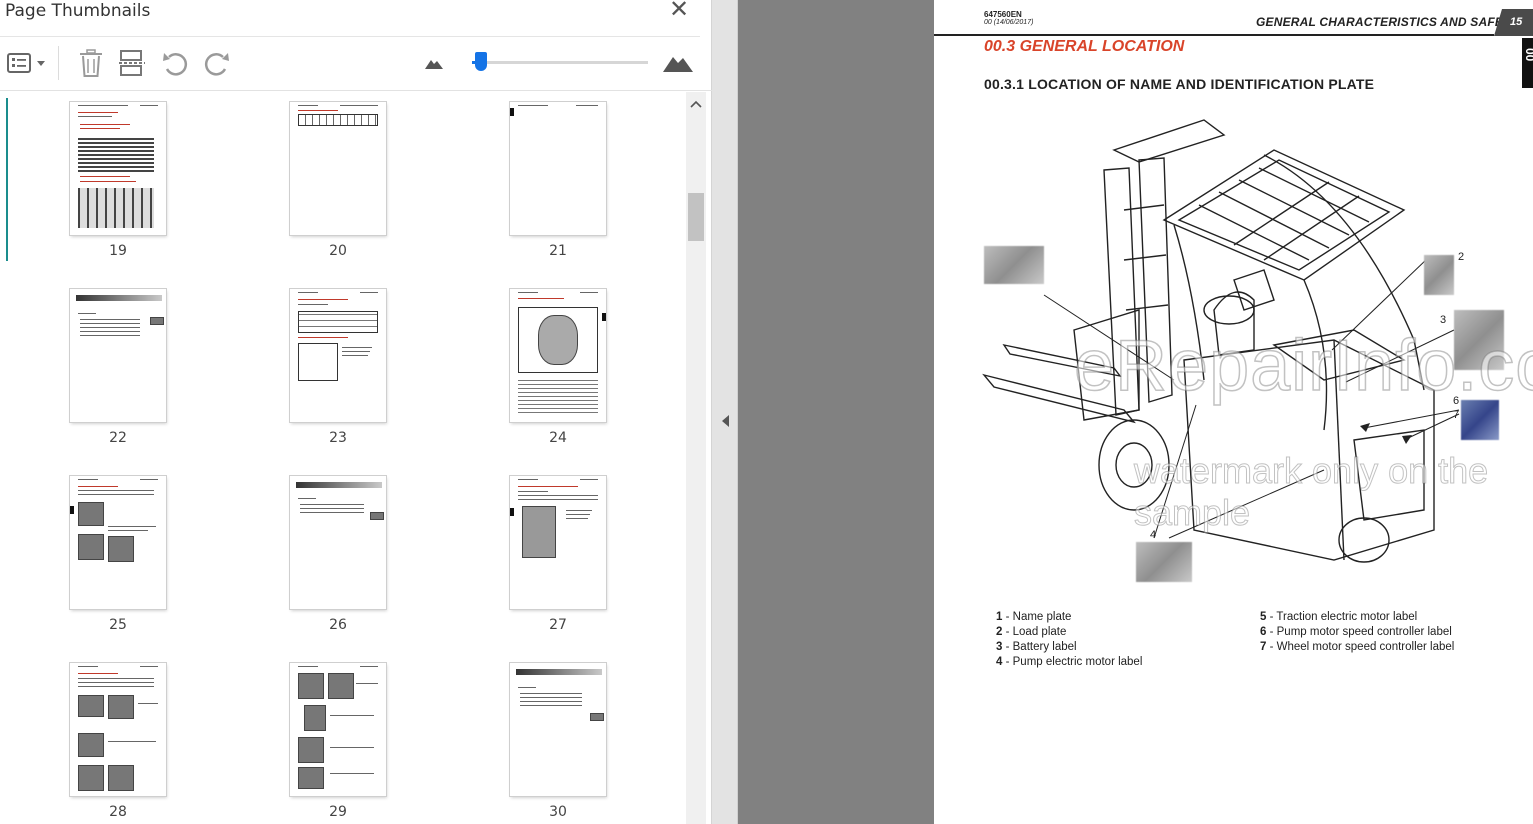 The image size is (1533, 824). Describe the element at coordinates (1311, 492) in the screenshot. I see `watermark-sub: watermark only on the sample` at that location.